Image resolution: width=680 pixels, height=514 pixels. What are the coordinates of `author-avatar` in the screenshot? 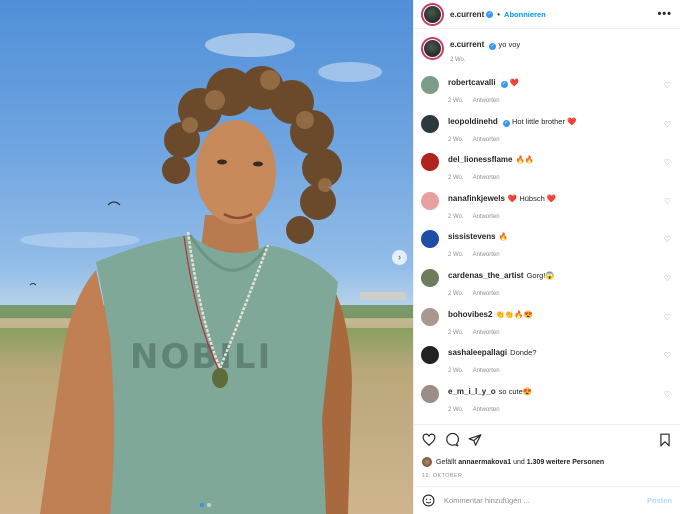 It's located at (432, 14).